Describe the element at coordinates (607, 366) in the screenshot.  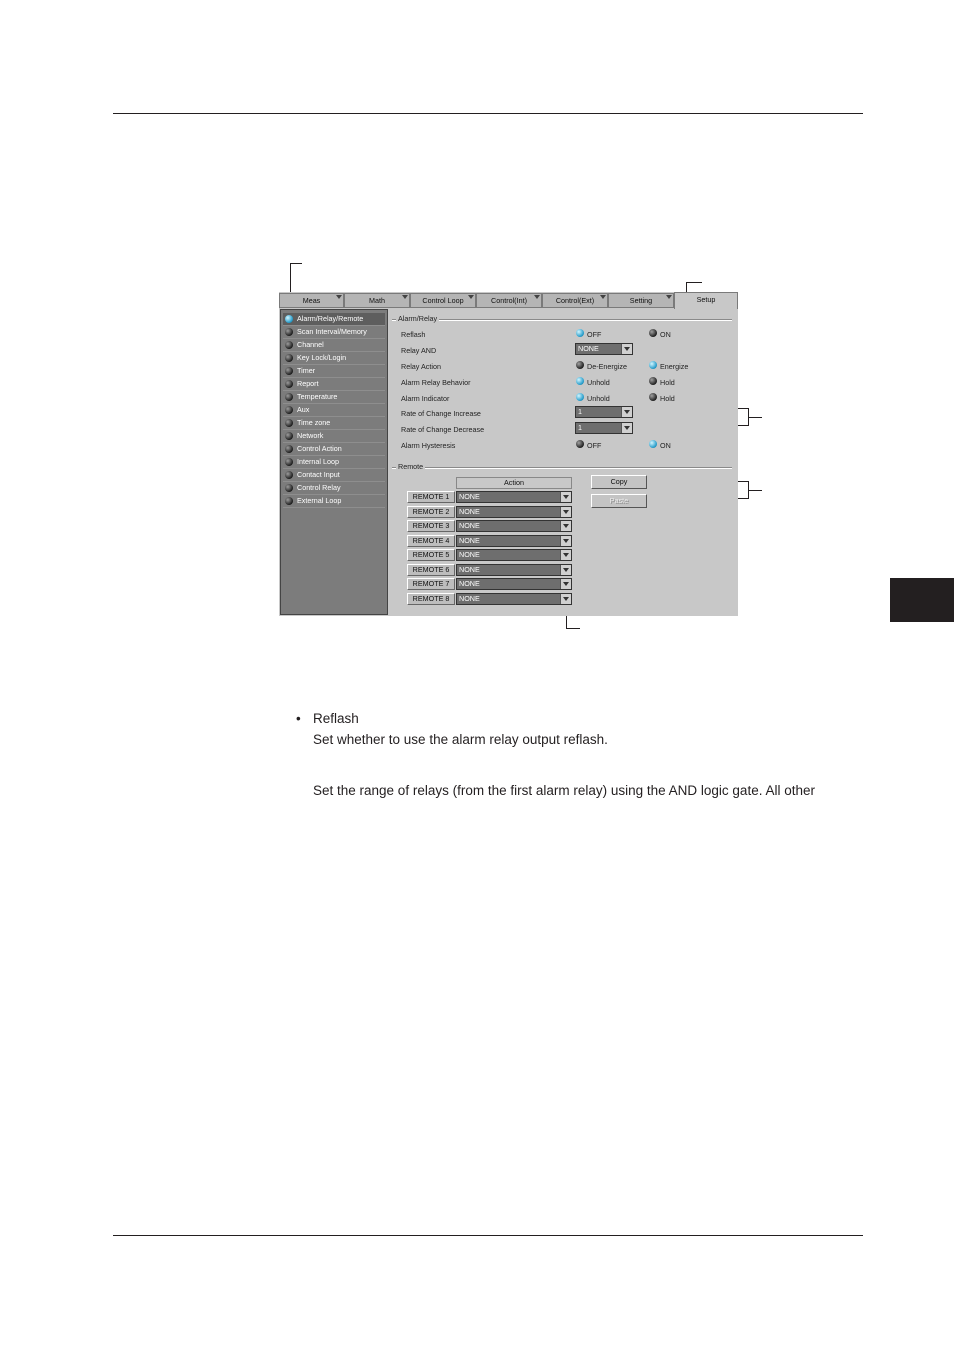
I see `relay-action-deenergize-label: De-Energize` at that location.